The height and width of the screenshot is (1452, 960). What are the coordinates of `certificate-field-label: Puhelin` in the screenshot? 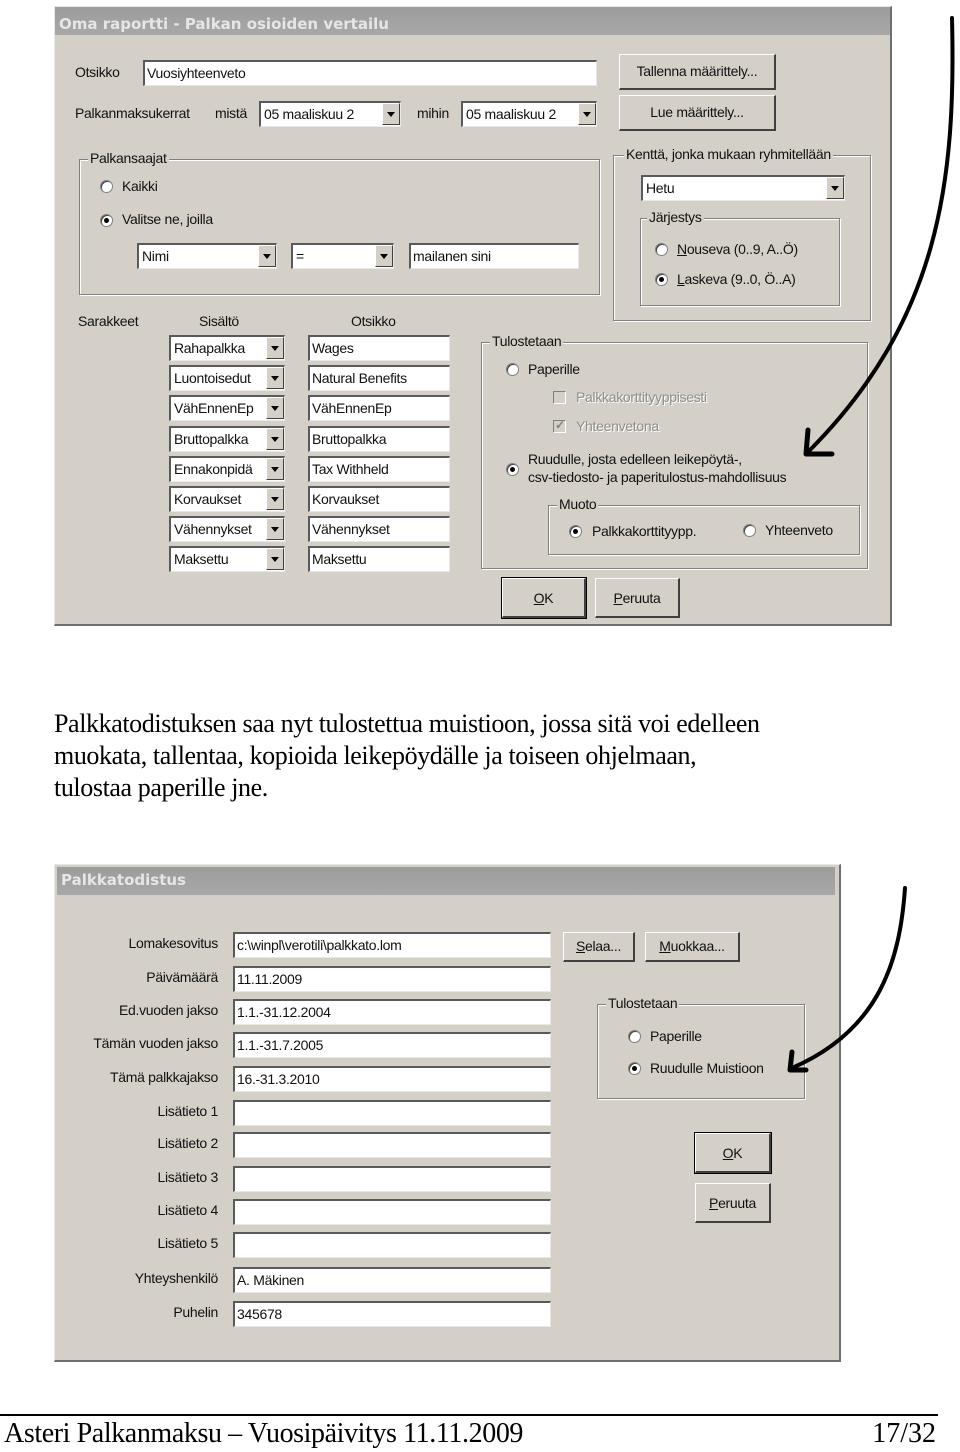 It's located at (195, 1312).